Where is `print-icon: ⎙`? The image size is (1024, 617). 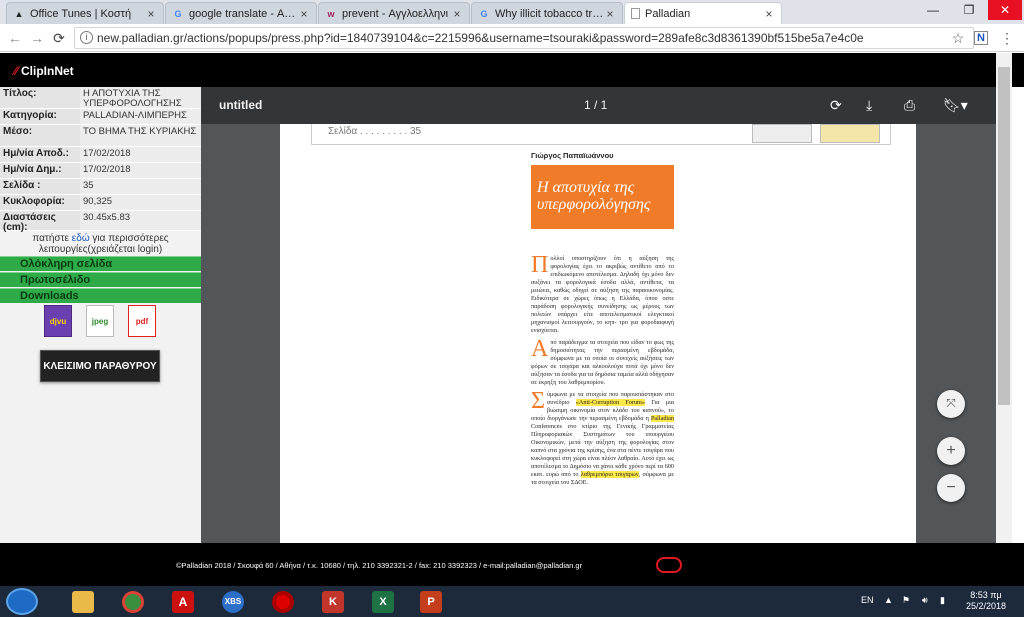 print-icon: ⎙ is located at coordinates (909, 105).